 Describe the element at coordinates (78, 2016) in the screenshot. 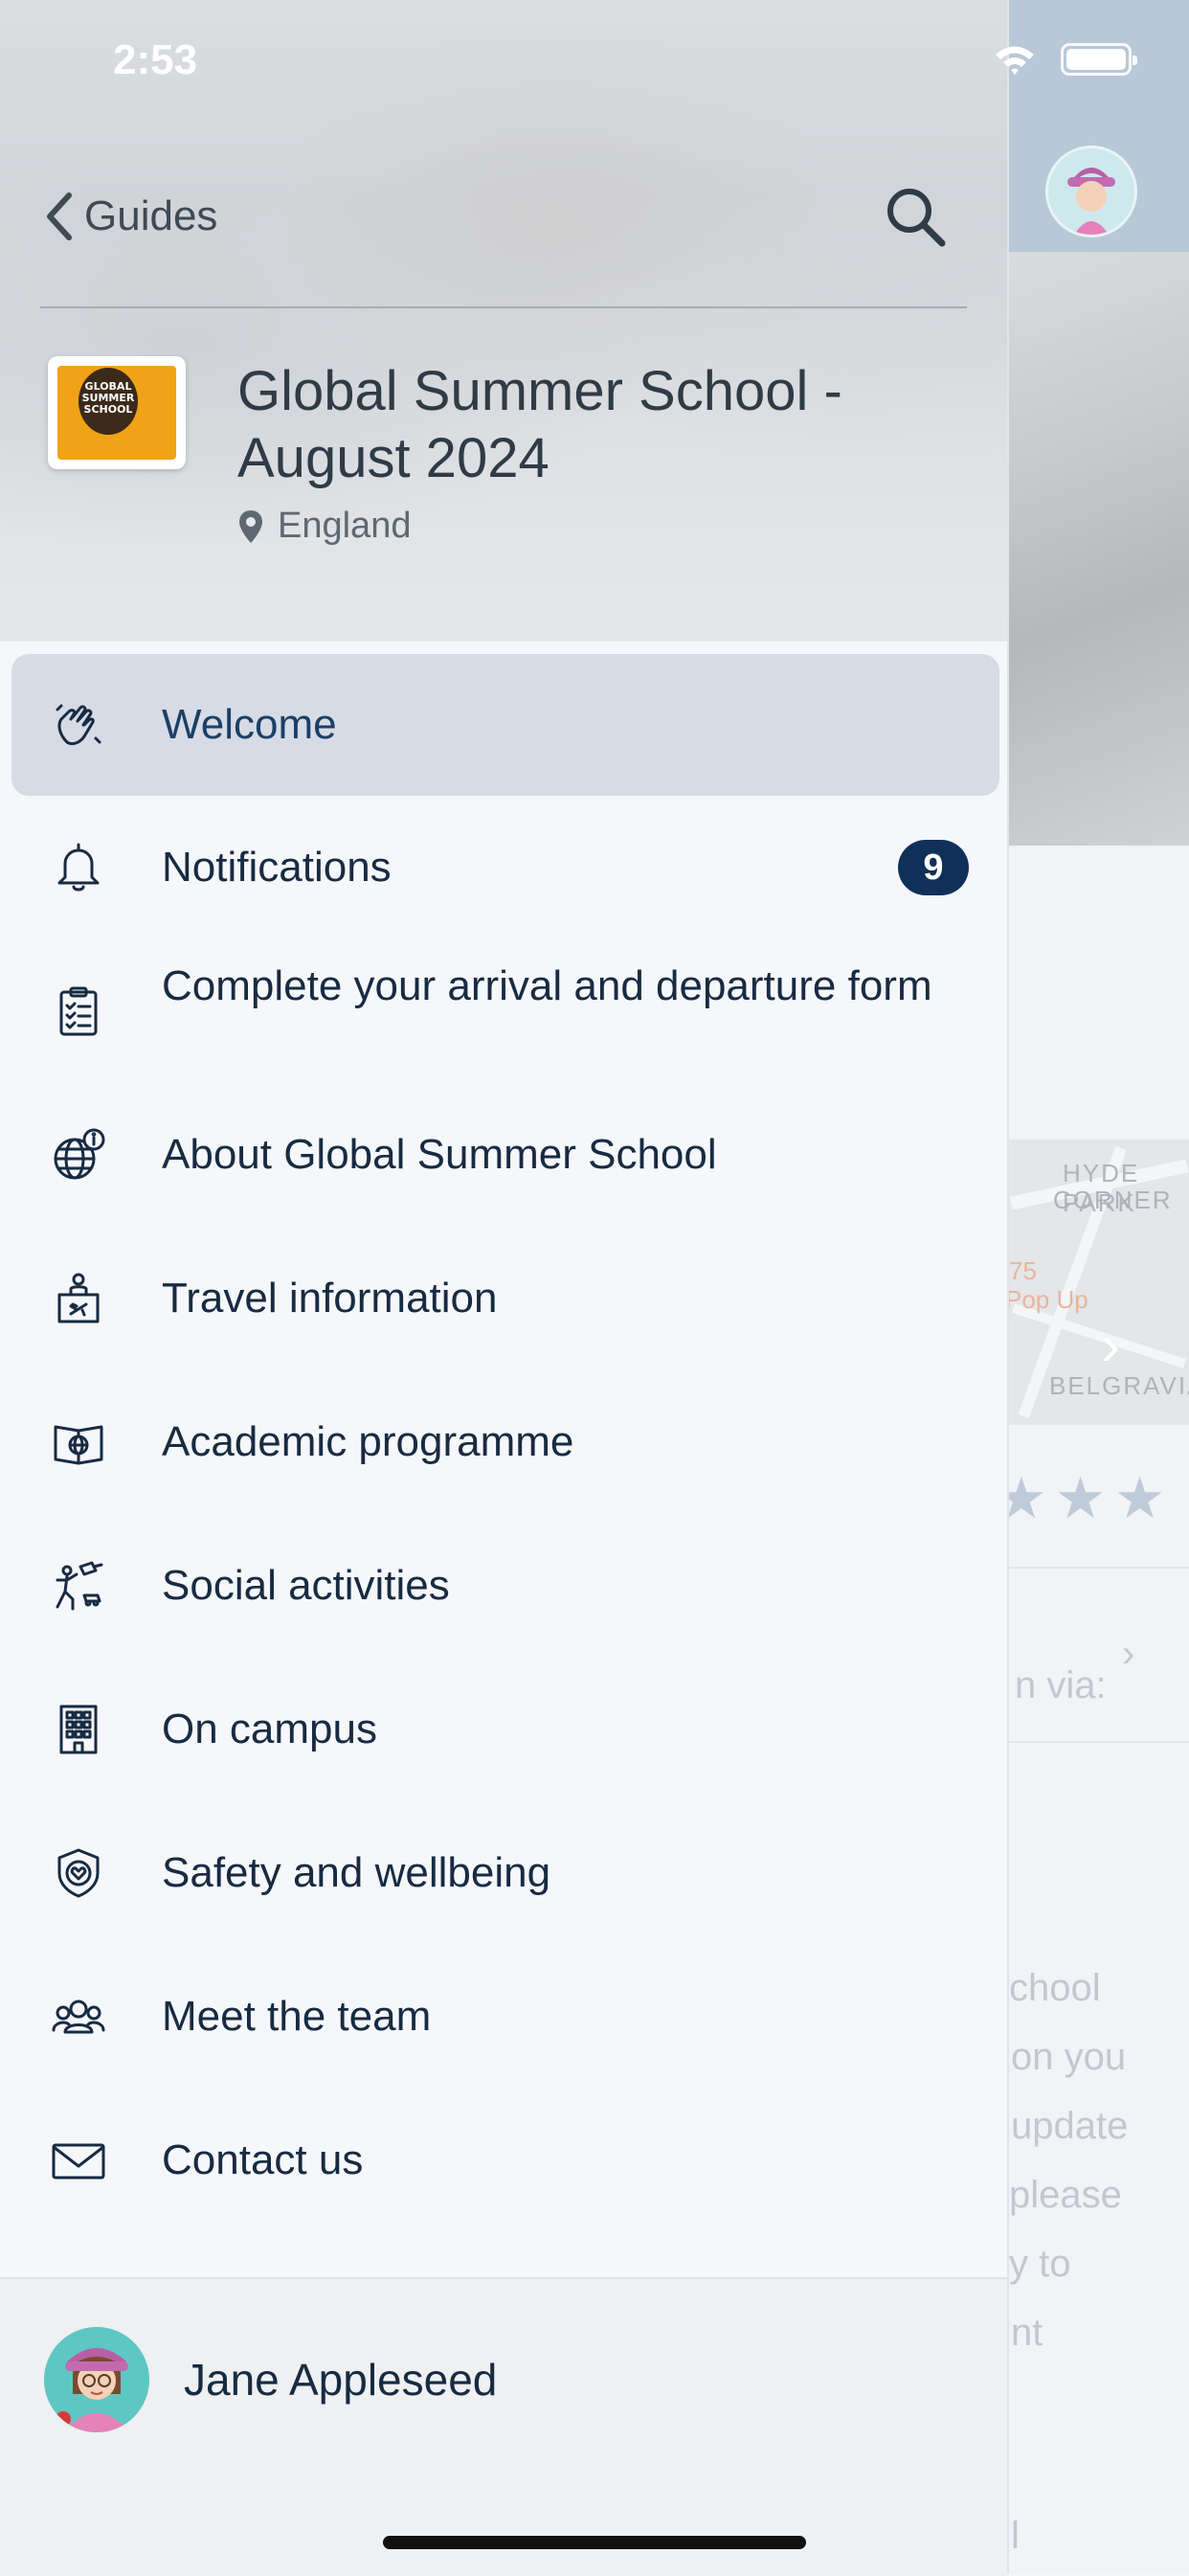

I see `team-icon` at that location.